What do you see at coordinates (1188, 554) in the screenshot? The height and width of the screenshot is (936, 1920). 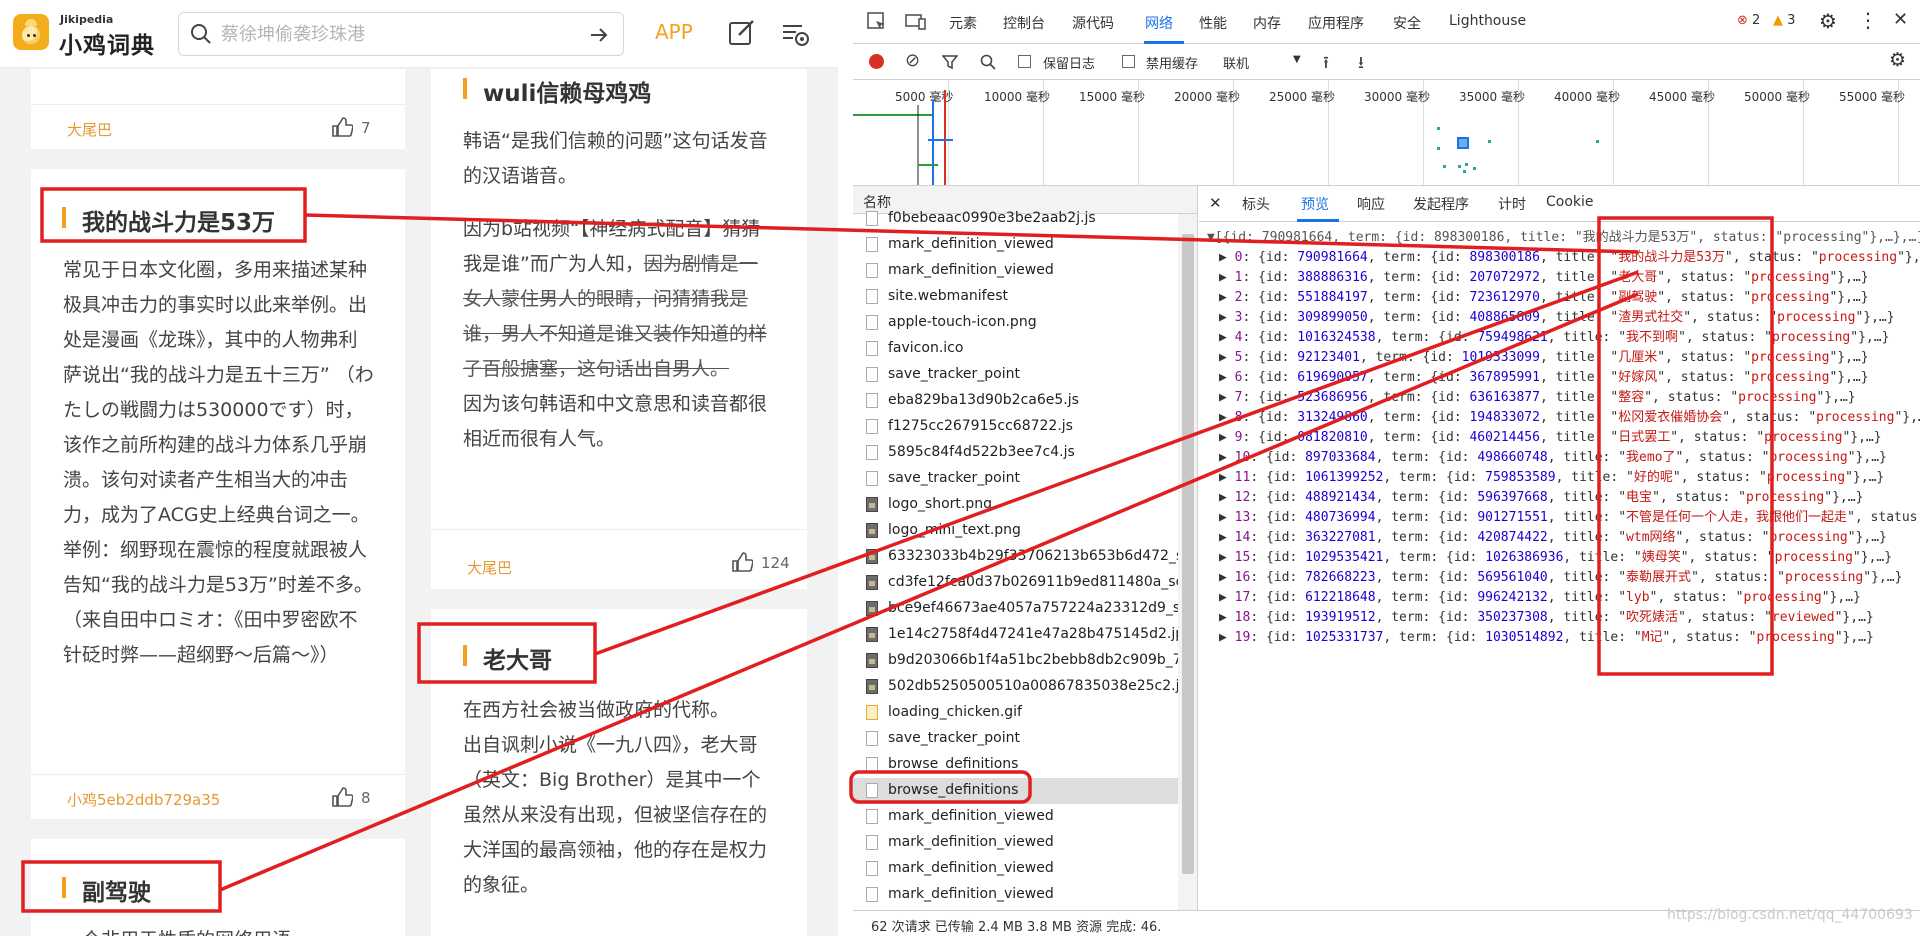 I see `scrollbar-thumb` at bounding box center [1188, 554].